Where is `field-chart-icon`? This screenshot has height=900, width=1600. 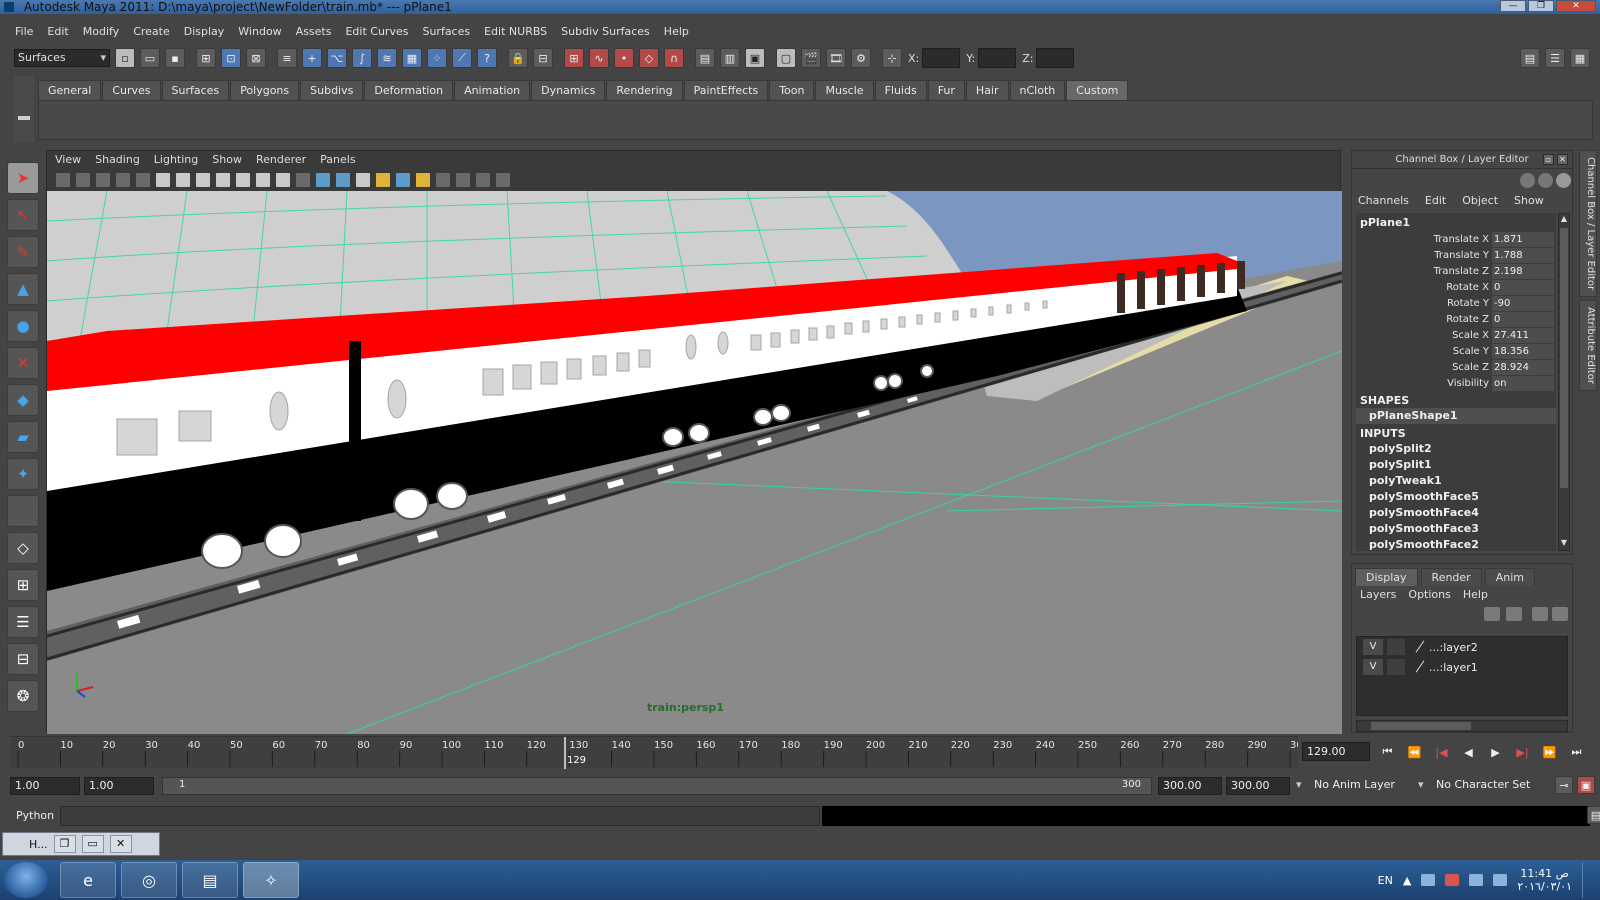 field-chart-icon is located at coordinates (243, 180).